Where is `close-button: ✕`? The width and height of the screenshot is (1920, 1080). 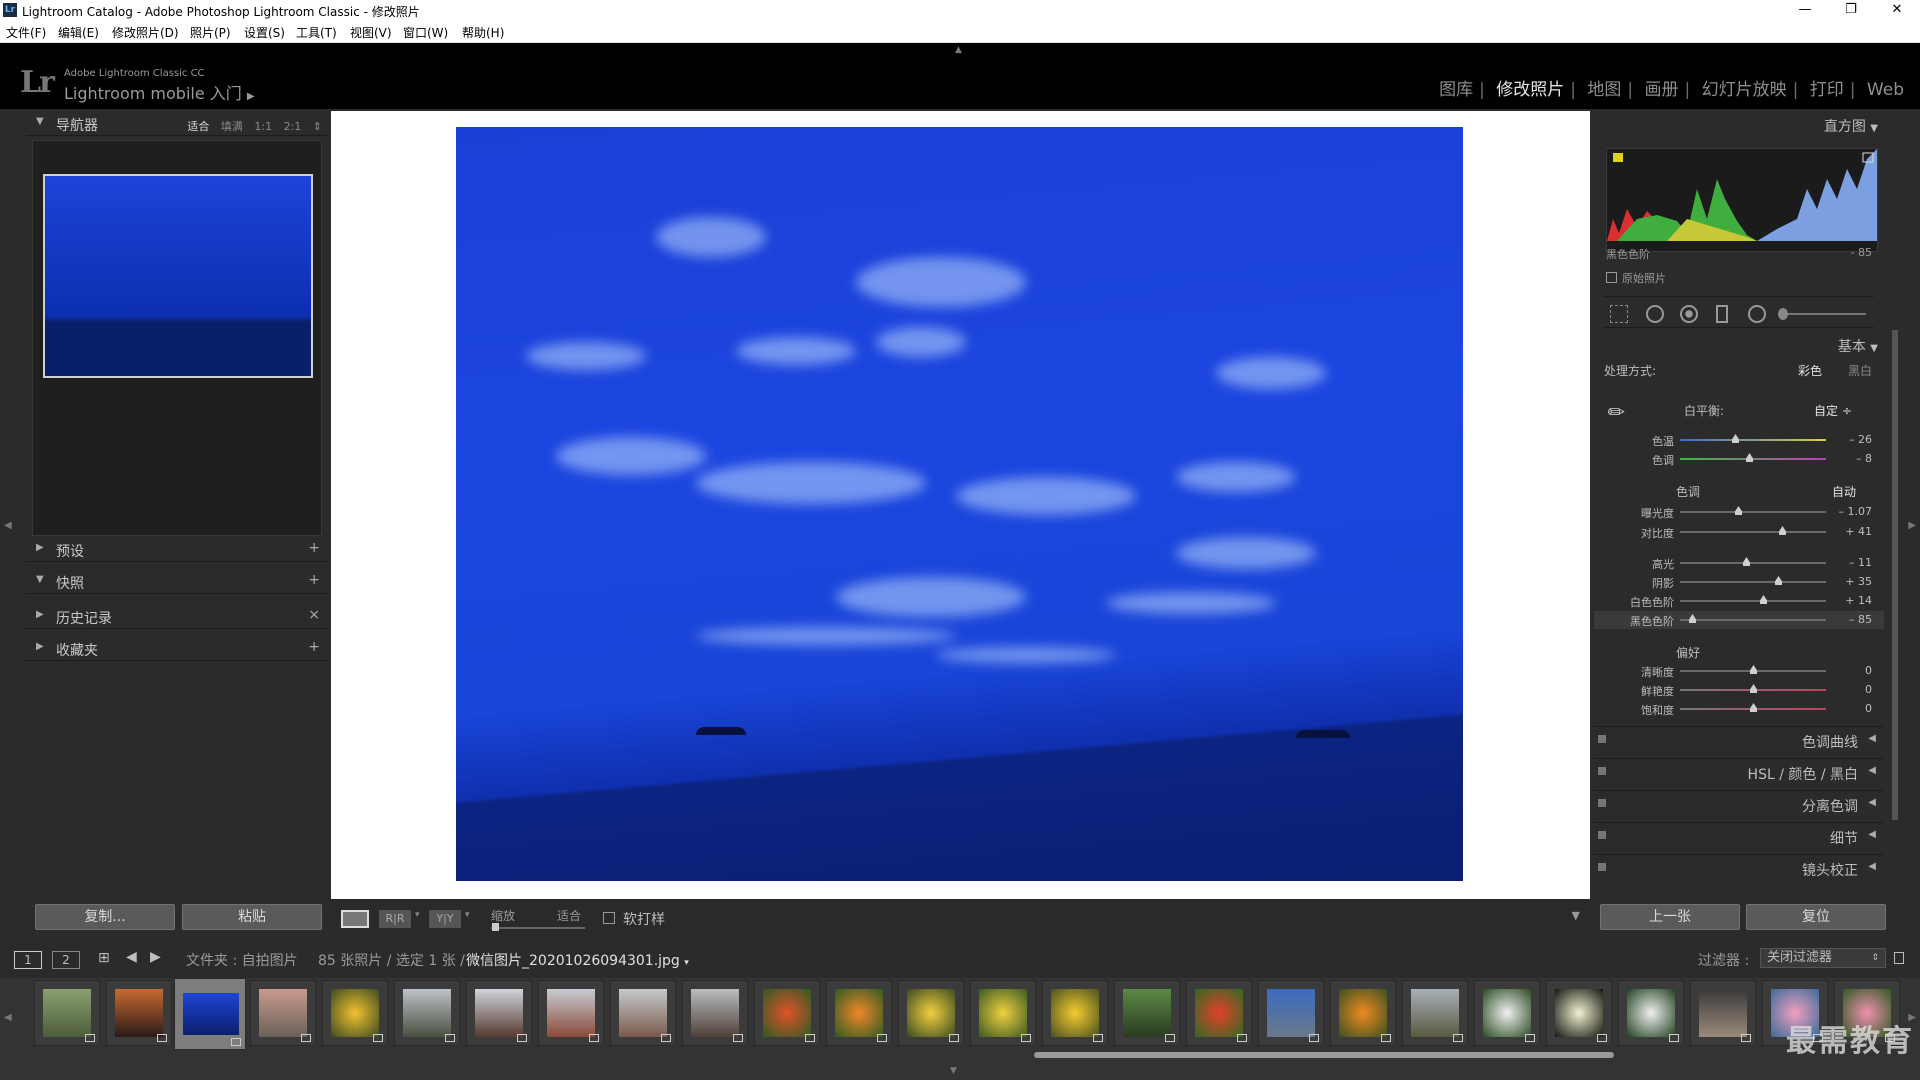
close-button: ✕ is located at coordinates (1897, 11).